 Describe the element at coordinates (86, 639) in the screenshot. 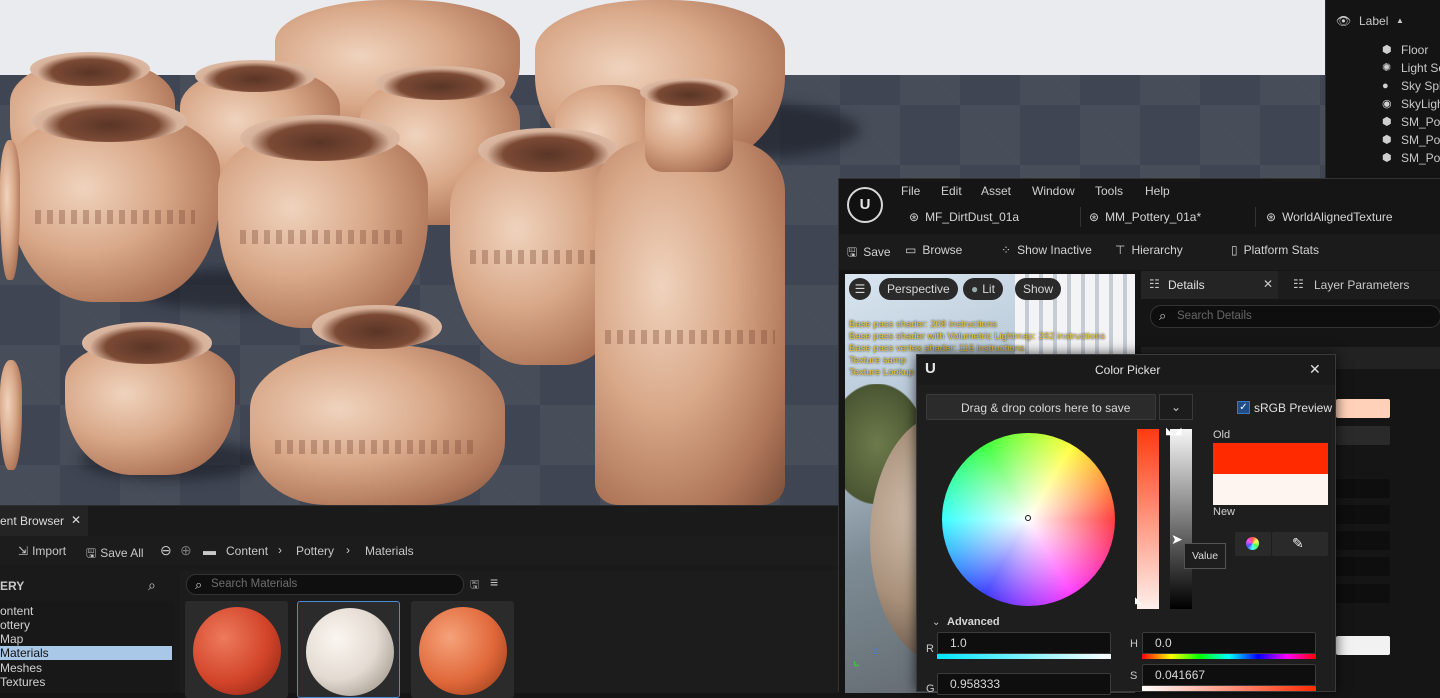

I see `tree-item-map: Map` at that location.